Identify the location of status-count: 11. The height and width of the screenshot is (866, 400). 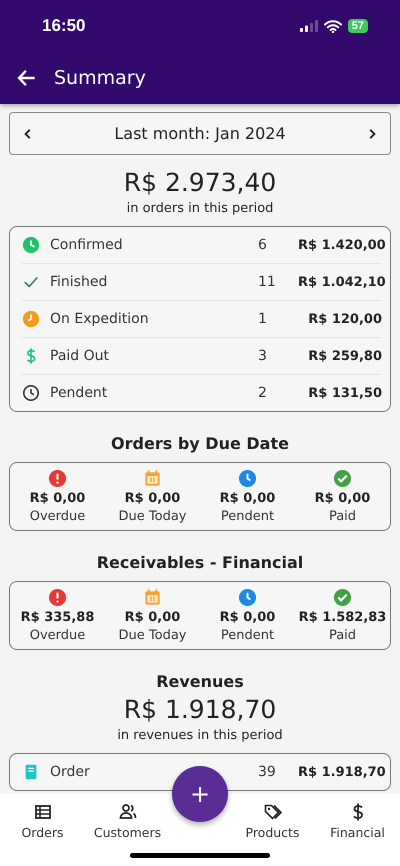
(267, 282).